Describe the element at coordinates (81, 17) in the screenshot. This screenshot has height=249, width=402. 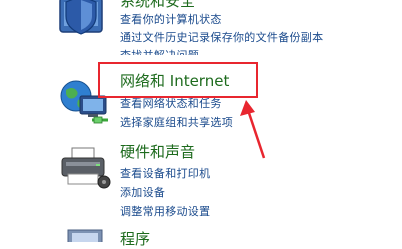
I see `shield-computer-icon` at that location.